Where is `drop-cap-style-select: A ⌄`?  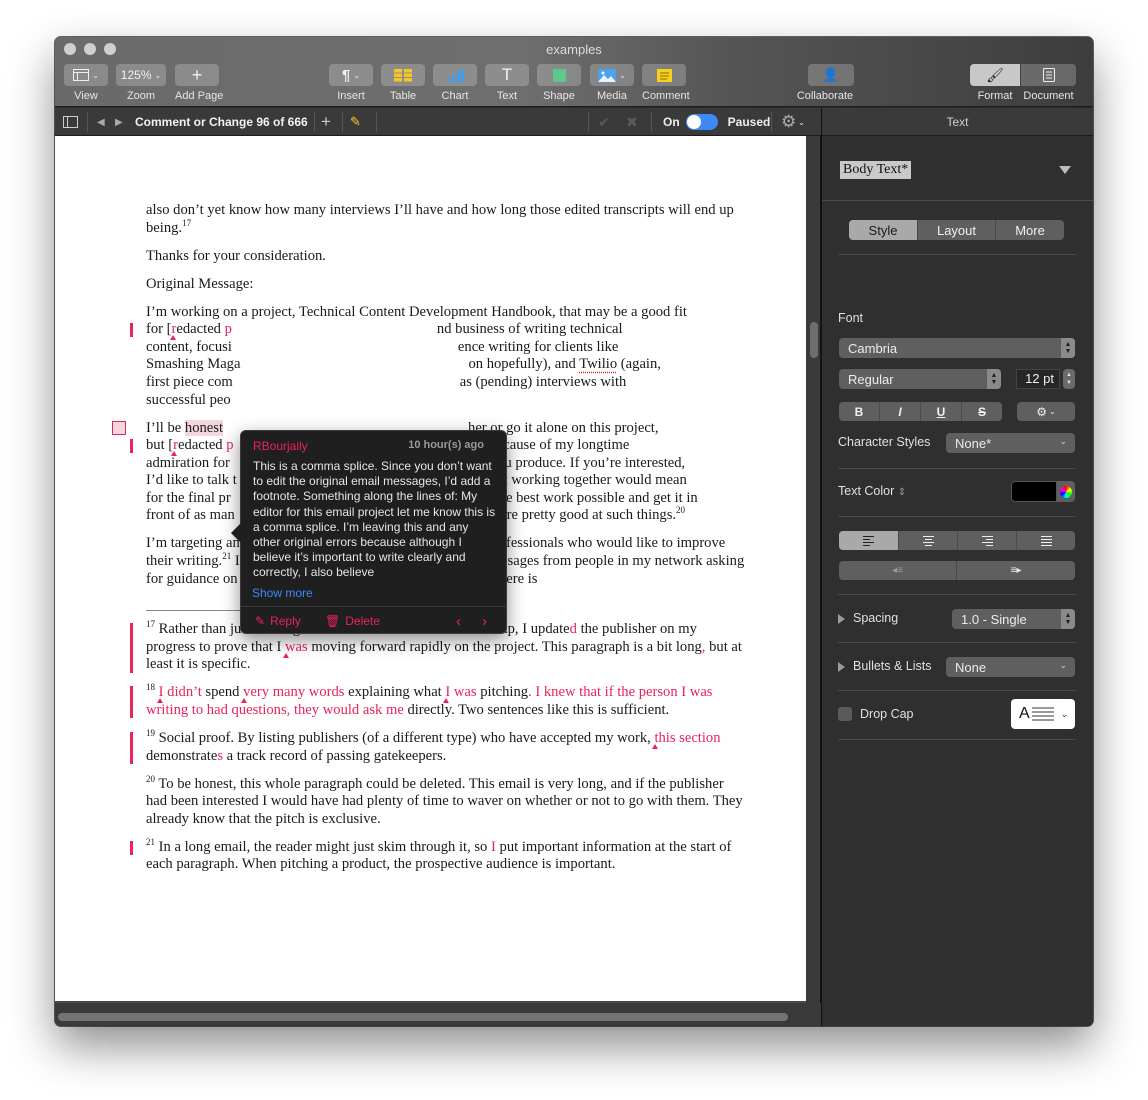 drop-cap-style-select: A ⌄ is located at coordinates (1043, 714).